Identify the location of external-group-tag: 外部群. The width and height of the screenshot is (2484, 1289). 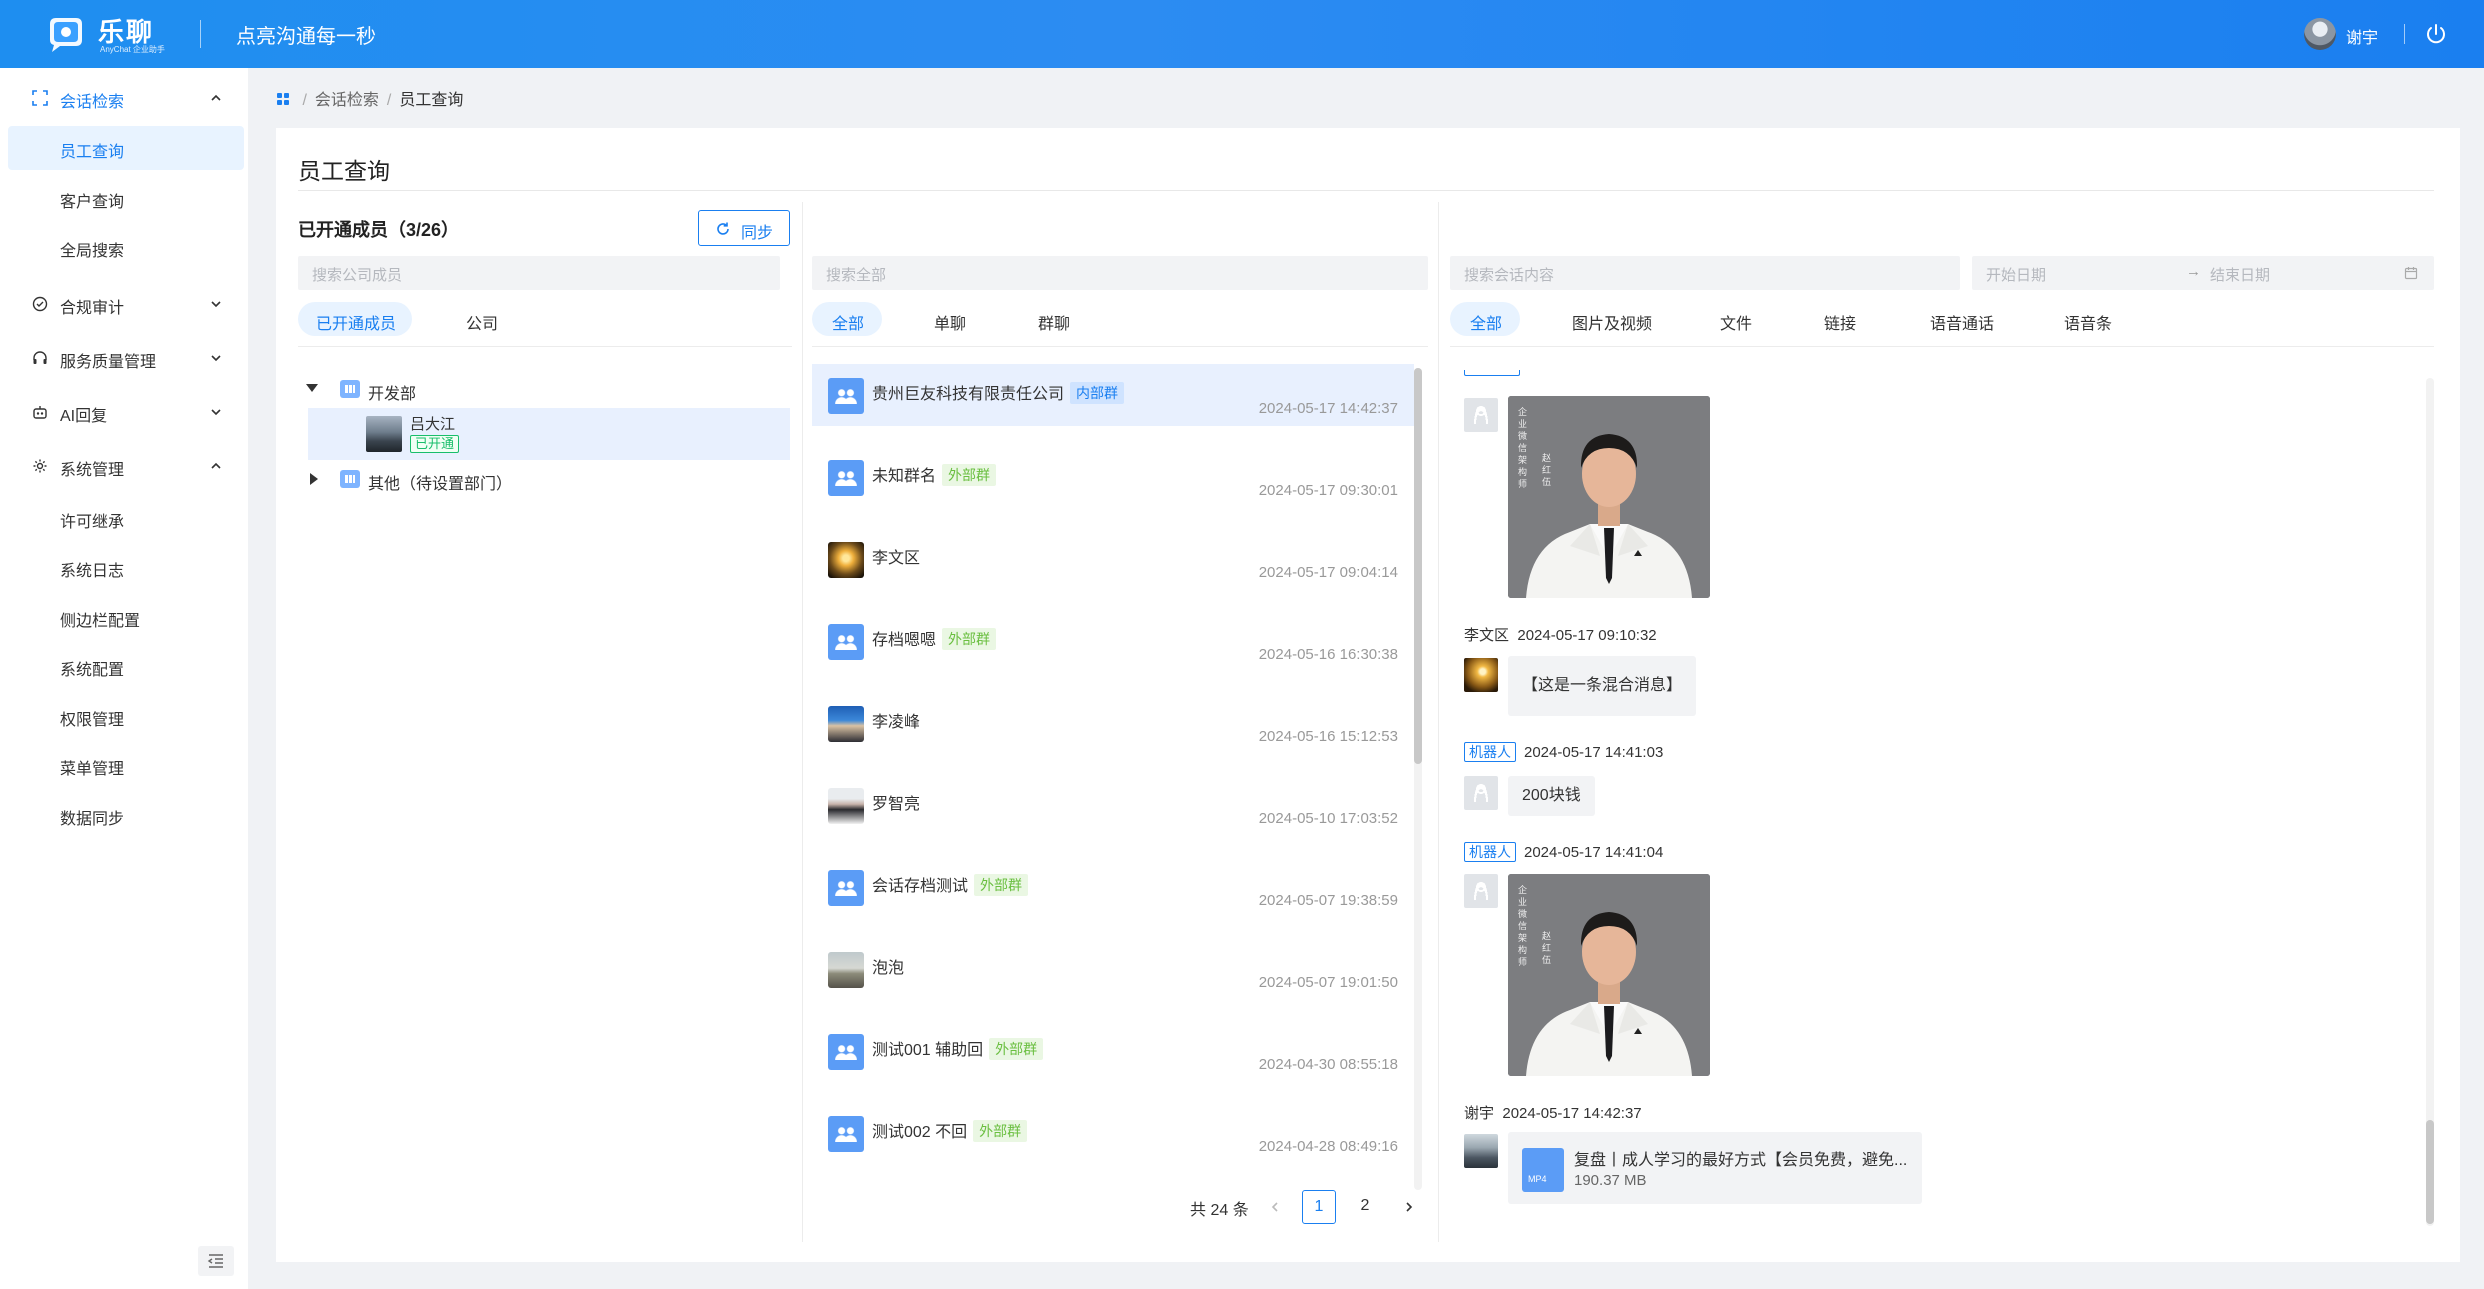
(1000, 1131).